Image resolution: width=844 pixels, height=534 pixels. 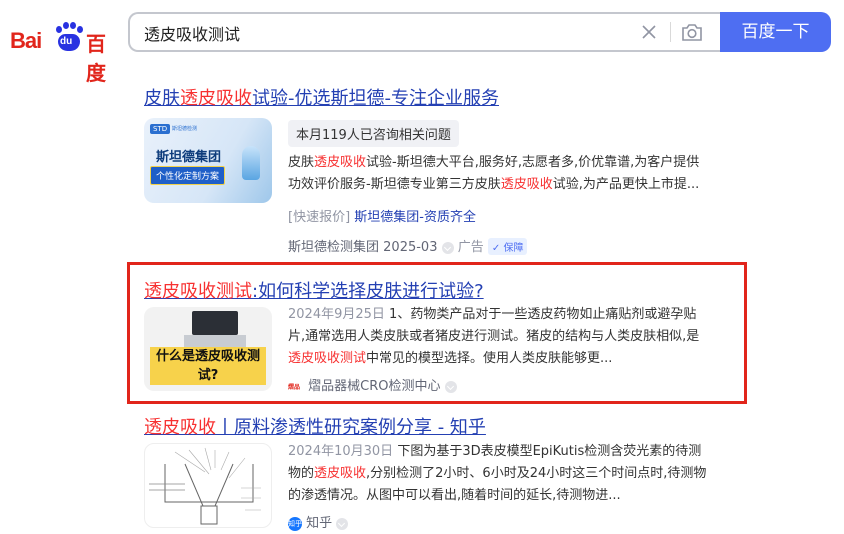 What do you see at coordinates (384, 33) in the screenshot?
I see `search-input` at bounding box center [384, 33].